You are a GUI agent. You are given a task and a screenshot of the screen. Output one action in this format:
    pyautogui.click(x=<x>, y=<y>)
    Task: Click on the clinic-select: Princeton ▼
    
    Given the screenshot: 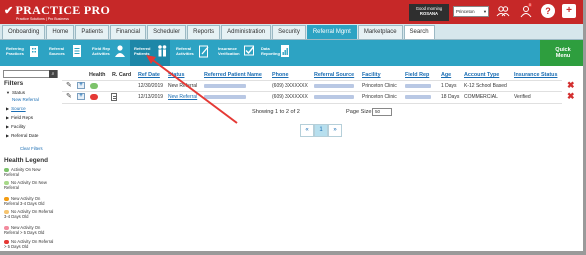 What is the action you would take?
    pyautogui.click(x=471, y=11)
    